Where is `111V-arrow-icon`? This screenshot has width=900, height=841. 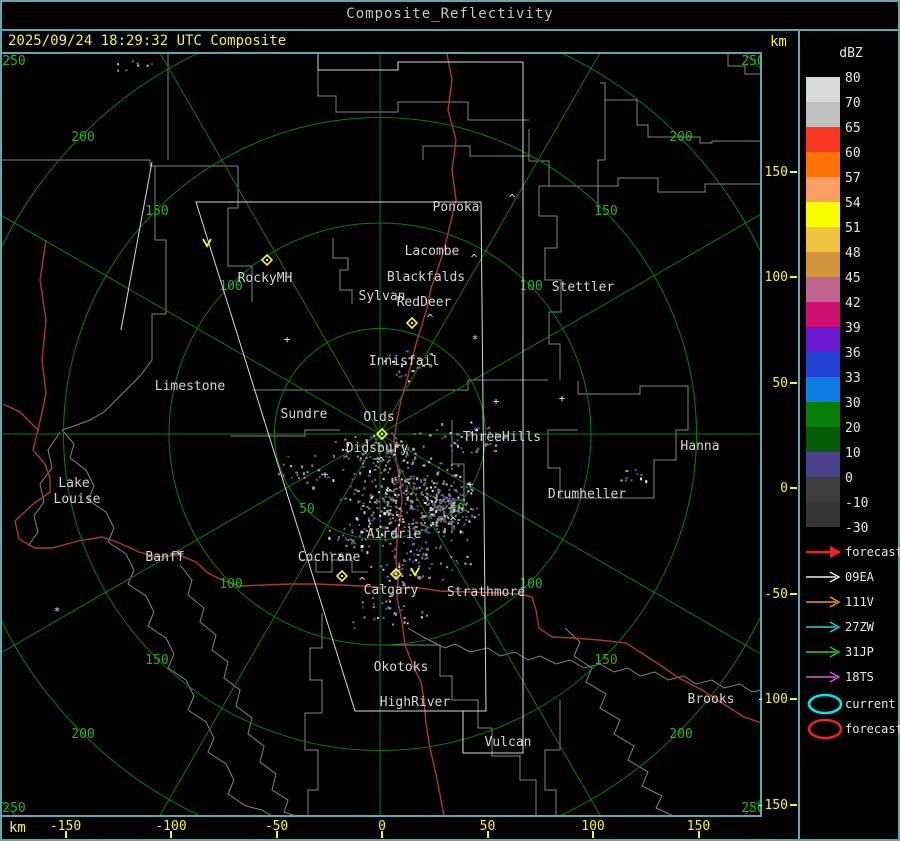 111V-arrow-icon is located at coordinates (823, 602).